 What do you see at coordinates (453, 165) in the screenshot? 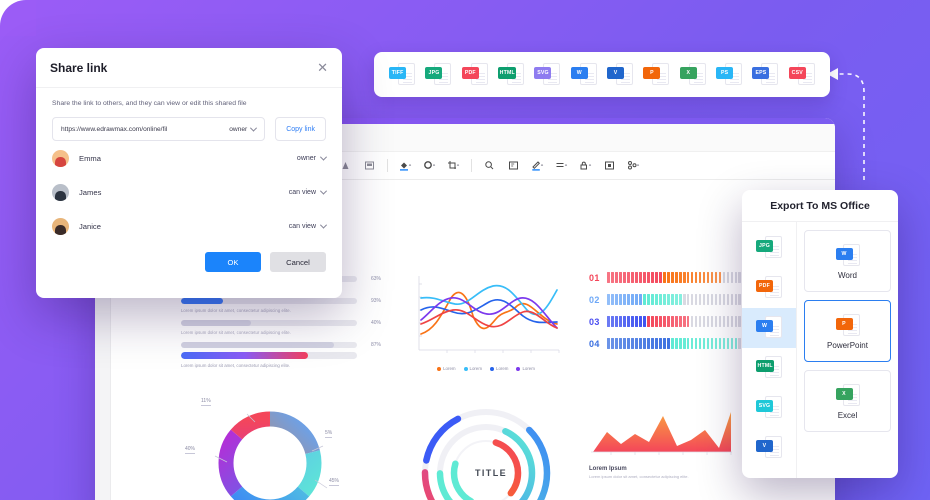
I see `crop-icon` at bounding box center [453, 165].